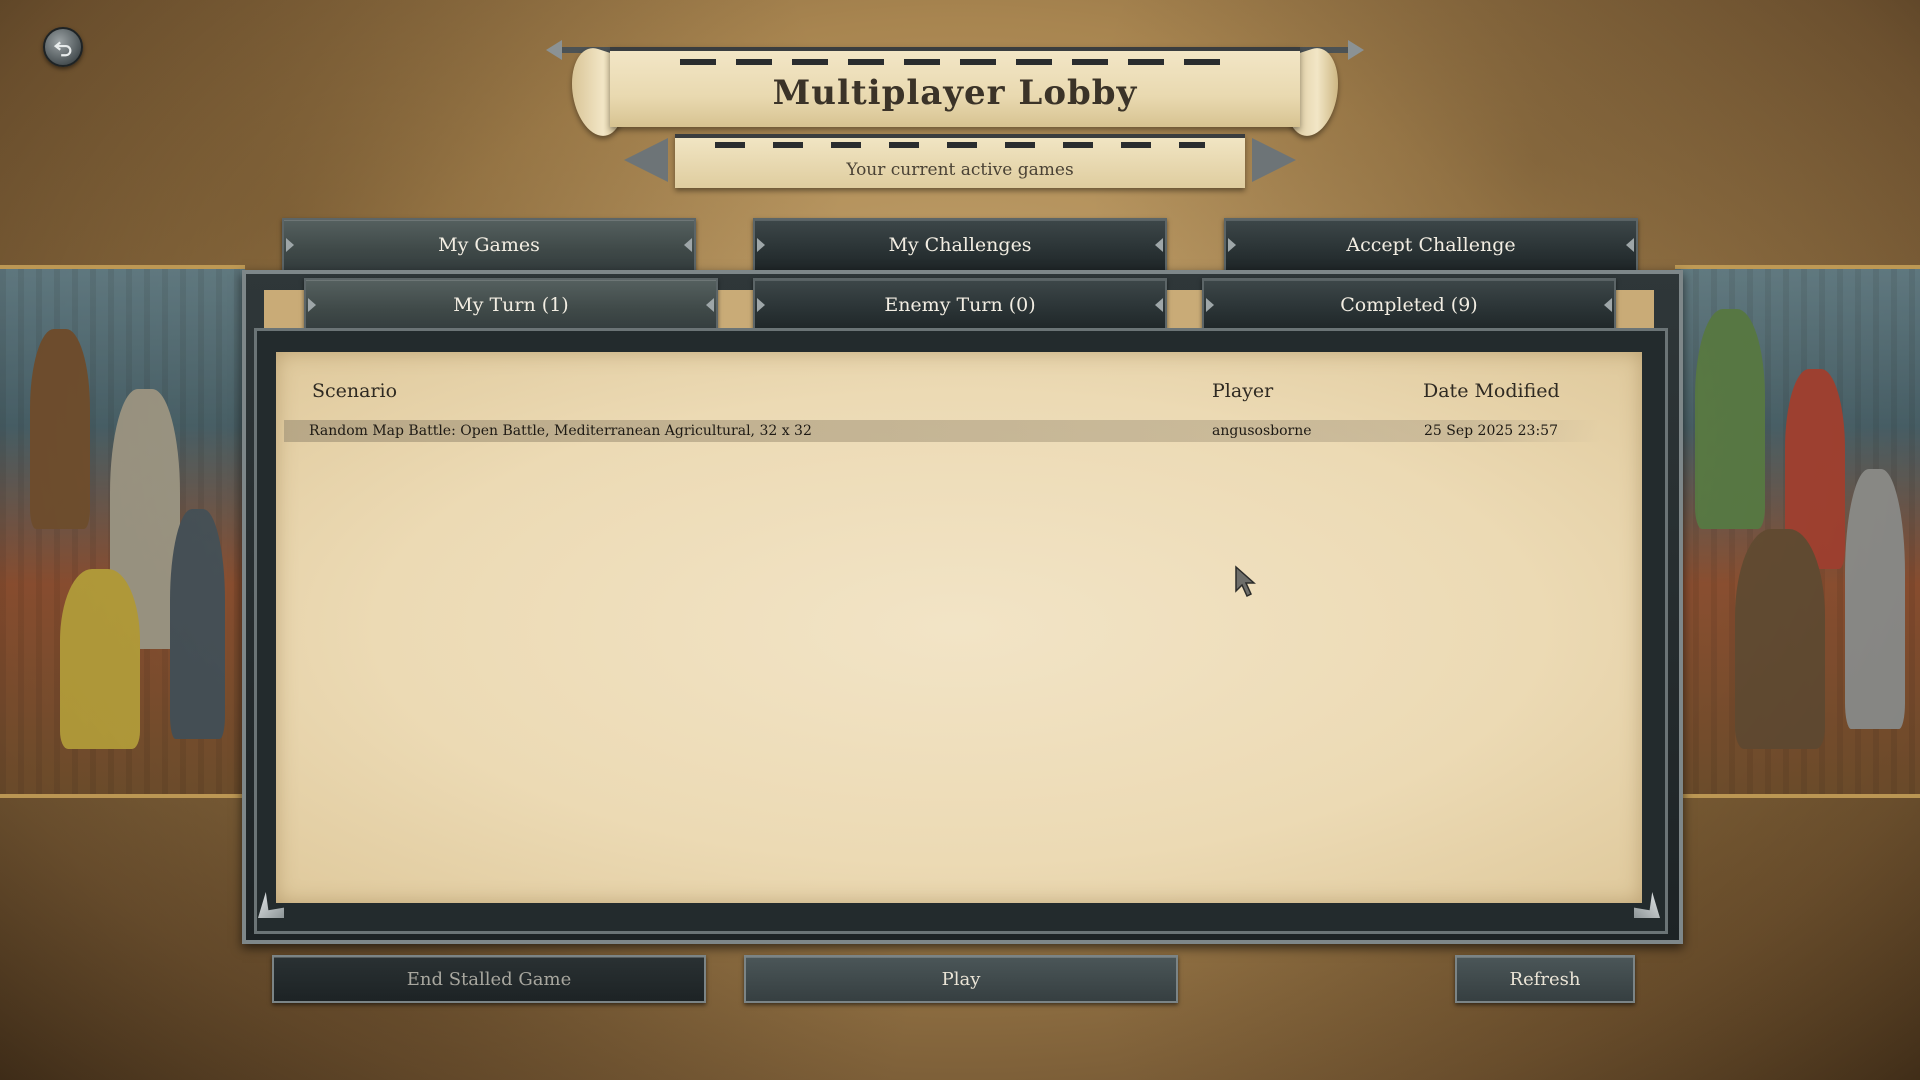 The height and width of the screenshot is (1080, 1920). Describe the element at coordinates (1245, 581) in the screenshot. I see `mouse-cursor-icon` at that location.